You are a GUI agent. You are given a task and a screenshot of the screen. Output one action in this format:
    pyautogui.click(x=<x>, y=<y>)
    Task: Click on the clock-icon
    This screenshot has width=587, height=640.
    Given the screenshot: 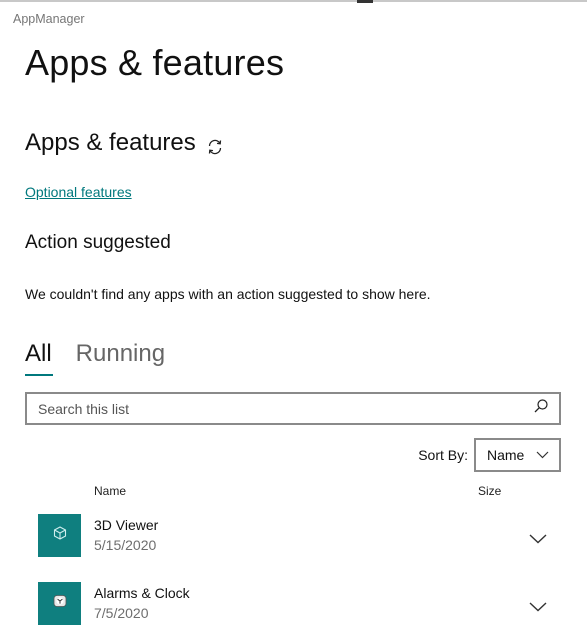 What is the action you would take?
    pyautogui.click(x=60, y=603)
    